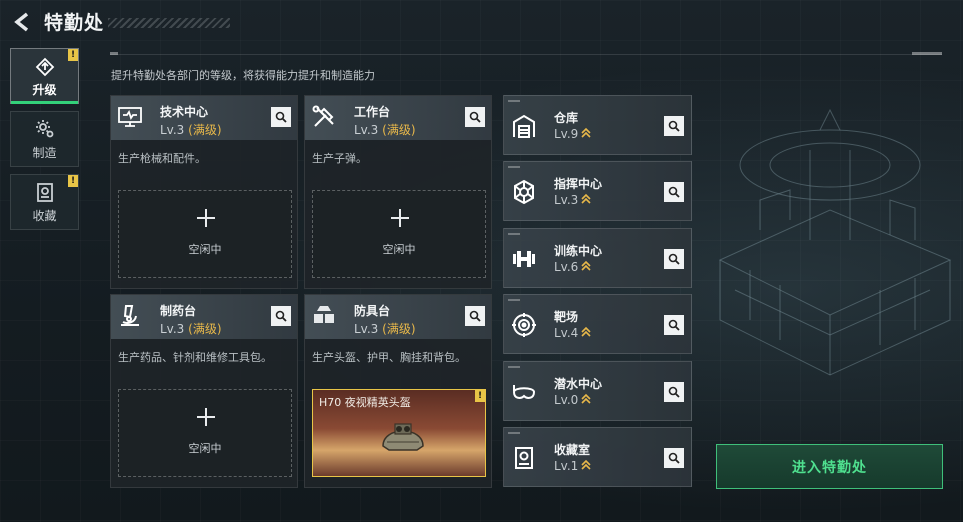 This screenshot has height=522, width=963. What do you see at coordinates (524, 259) in the screenshot?
I see `dumbbell-icon` at bounding box center [524, 259].